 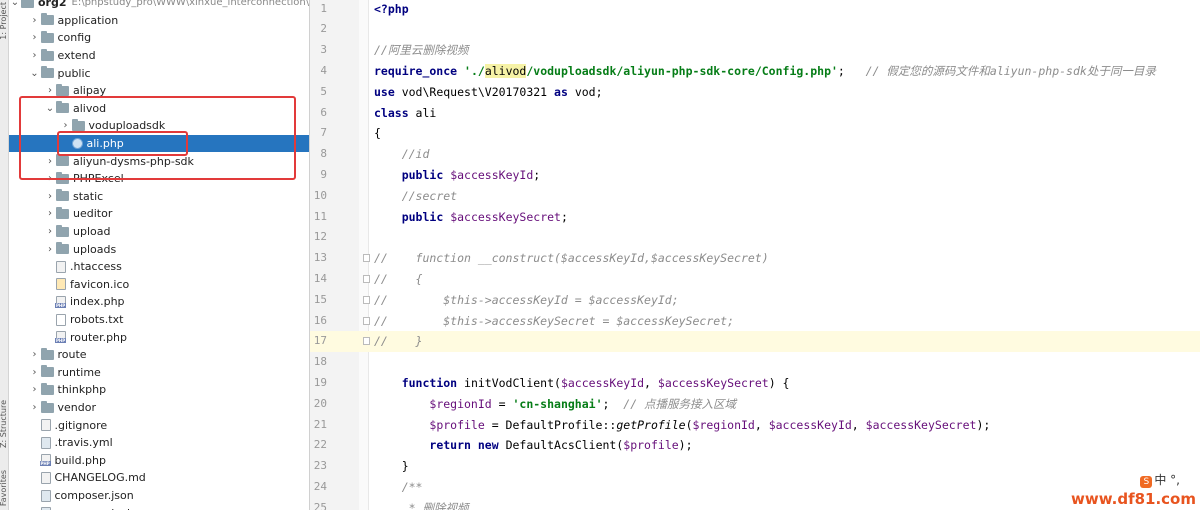 I want to click on tree-file-ali-php: ali.php, so click(x=159, y=143).